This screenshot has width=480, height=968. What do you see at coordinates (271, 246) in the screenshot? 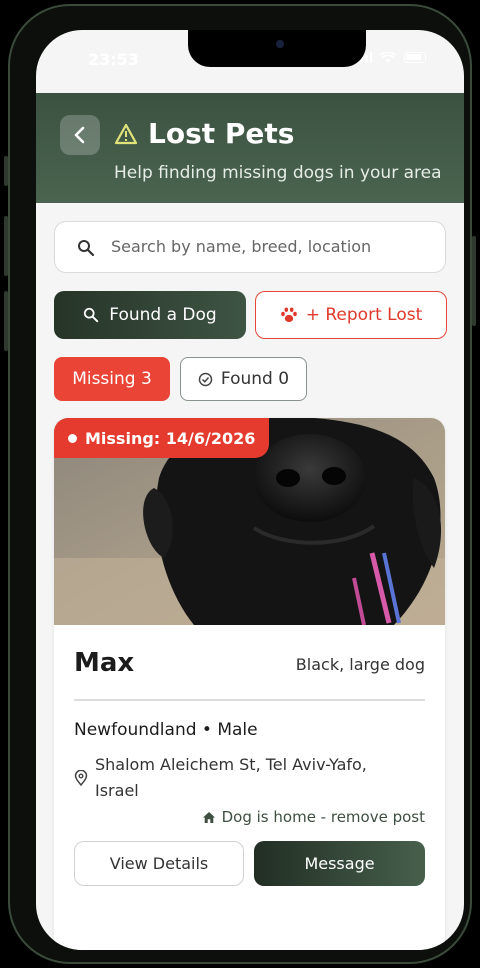
I see `search-input` at bounding box center [271, 246].